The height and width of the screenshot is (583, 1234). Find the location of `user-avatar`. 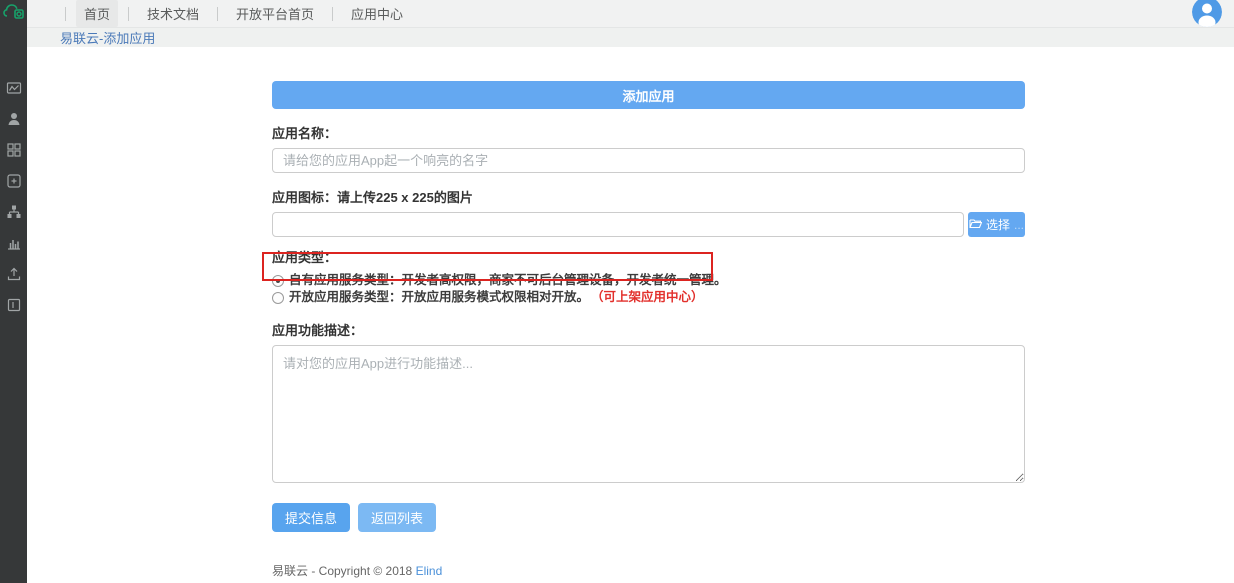

user-avatar is located at coordinates (1207, 13).